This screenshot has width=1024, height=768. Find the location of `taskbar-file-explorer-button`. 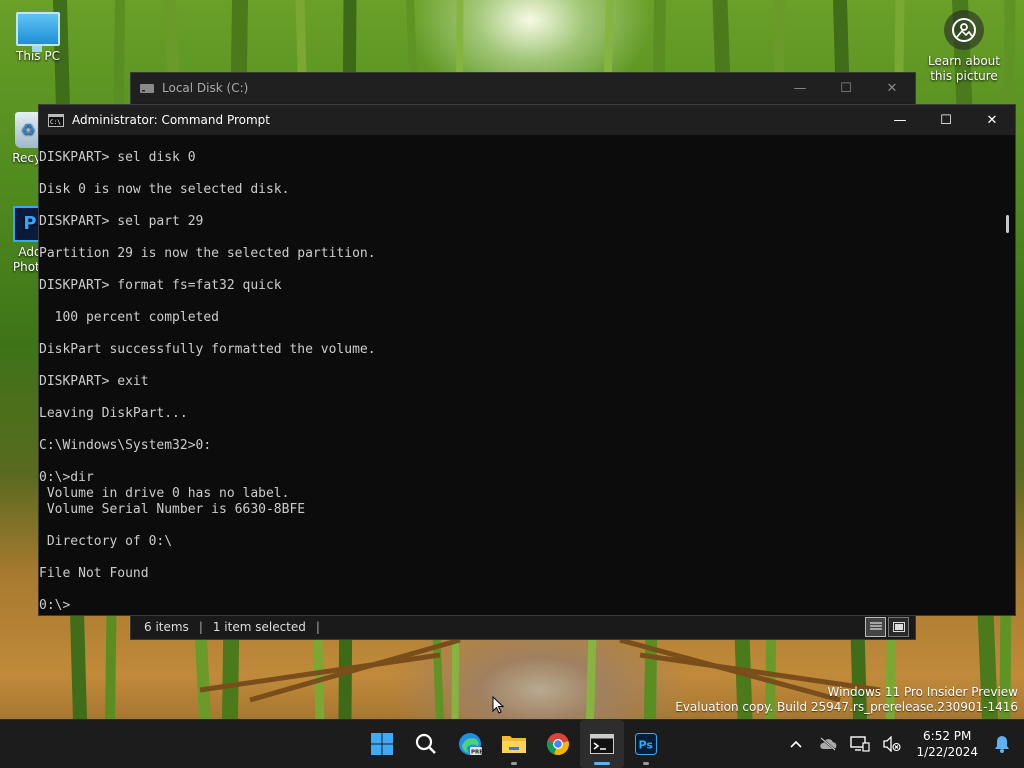

taskbar-file-explorer-button is located at coordinates (514, 744).